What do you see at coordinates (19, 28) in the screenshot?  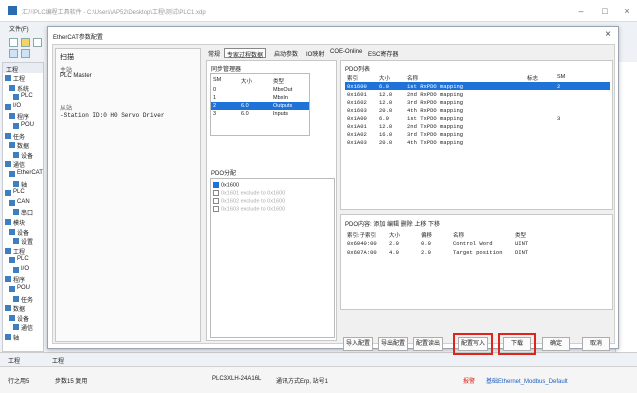 I see `menu-file: 文件(F)` at bounding box center [19, 28].